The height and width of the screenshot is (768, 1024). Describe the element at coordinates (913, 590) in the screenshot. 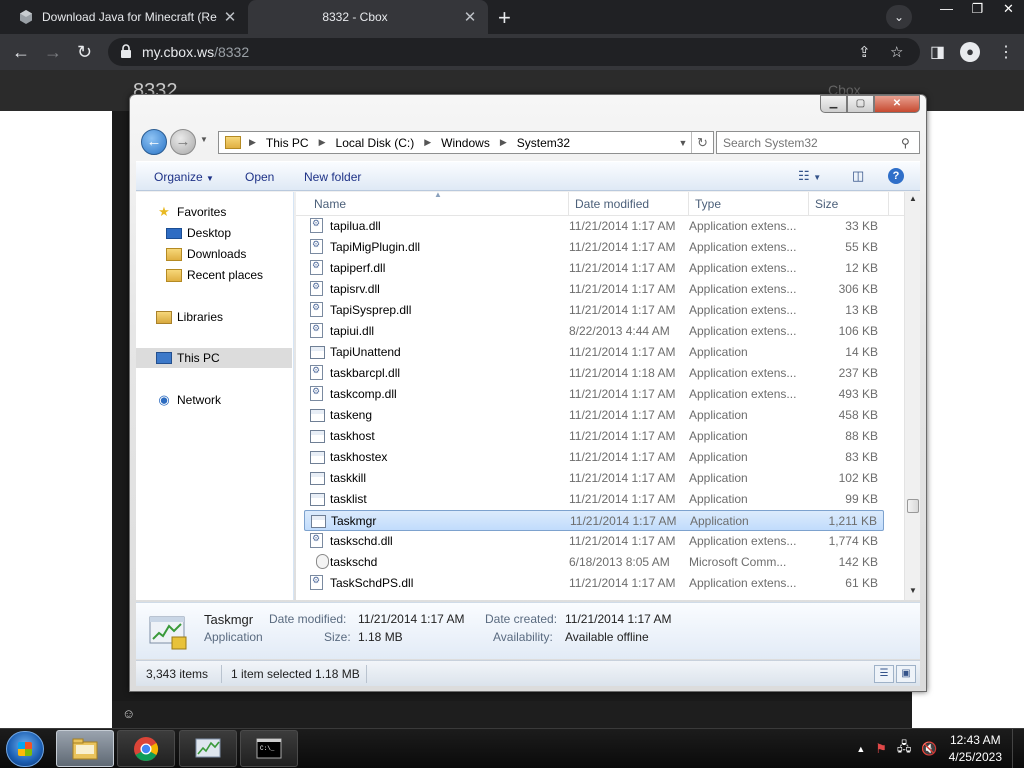

I see `scroll-down-arrow-icon: ▼` at that location.